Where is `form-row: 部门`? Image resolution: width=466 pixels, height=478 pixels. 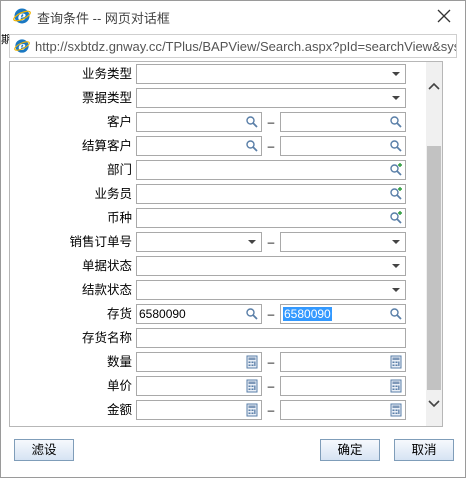 form-row: 部门 is located at coordinates (218, 170).